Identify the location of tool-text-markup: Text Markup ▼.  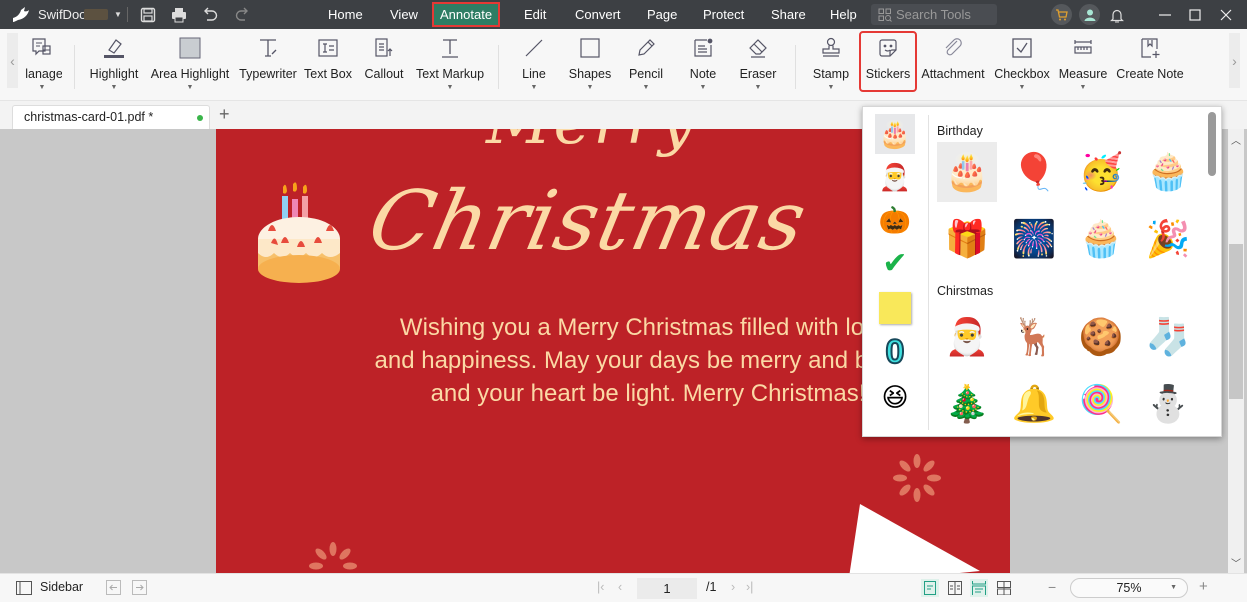
(450, 66).